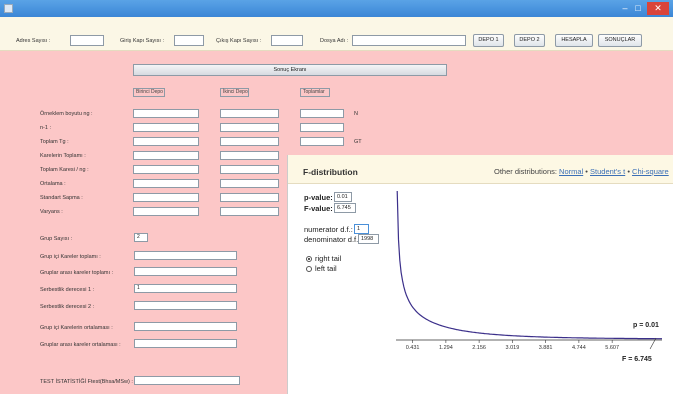 The height and width of the screenshot is (394, 673). Describe the element at coordinates (637, 359) in the screenshot. I see `f-annotation: F = 6.745` at that location.